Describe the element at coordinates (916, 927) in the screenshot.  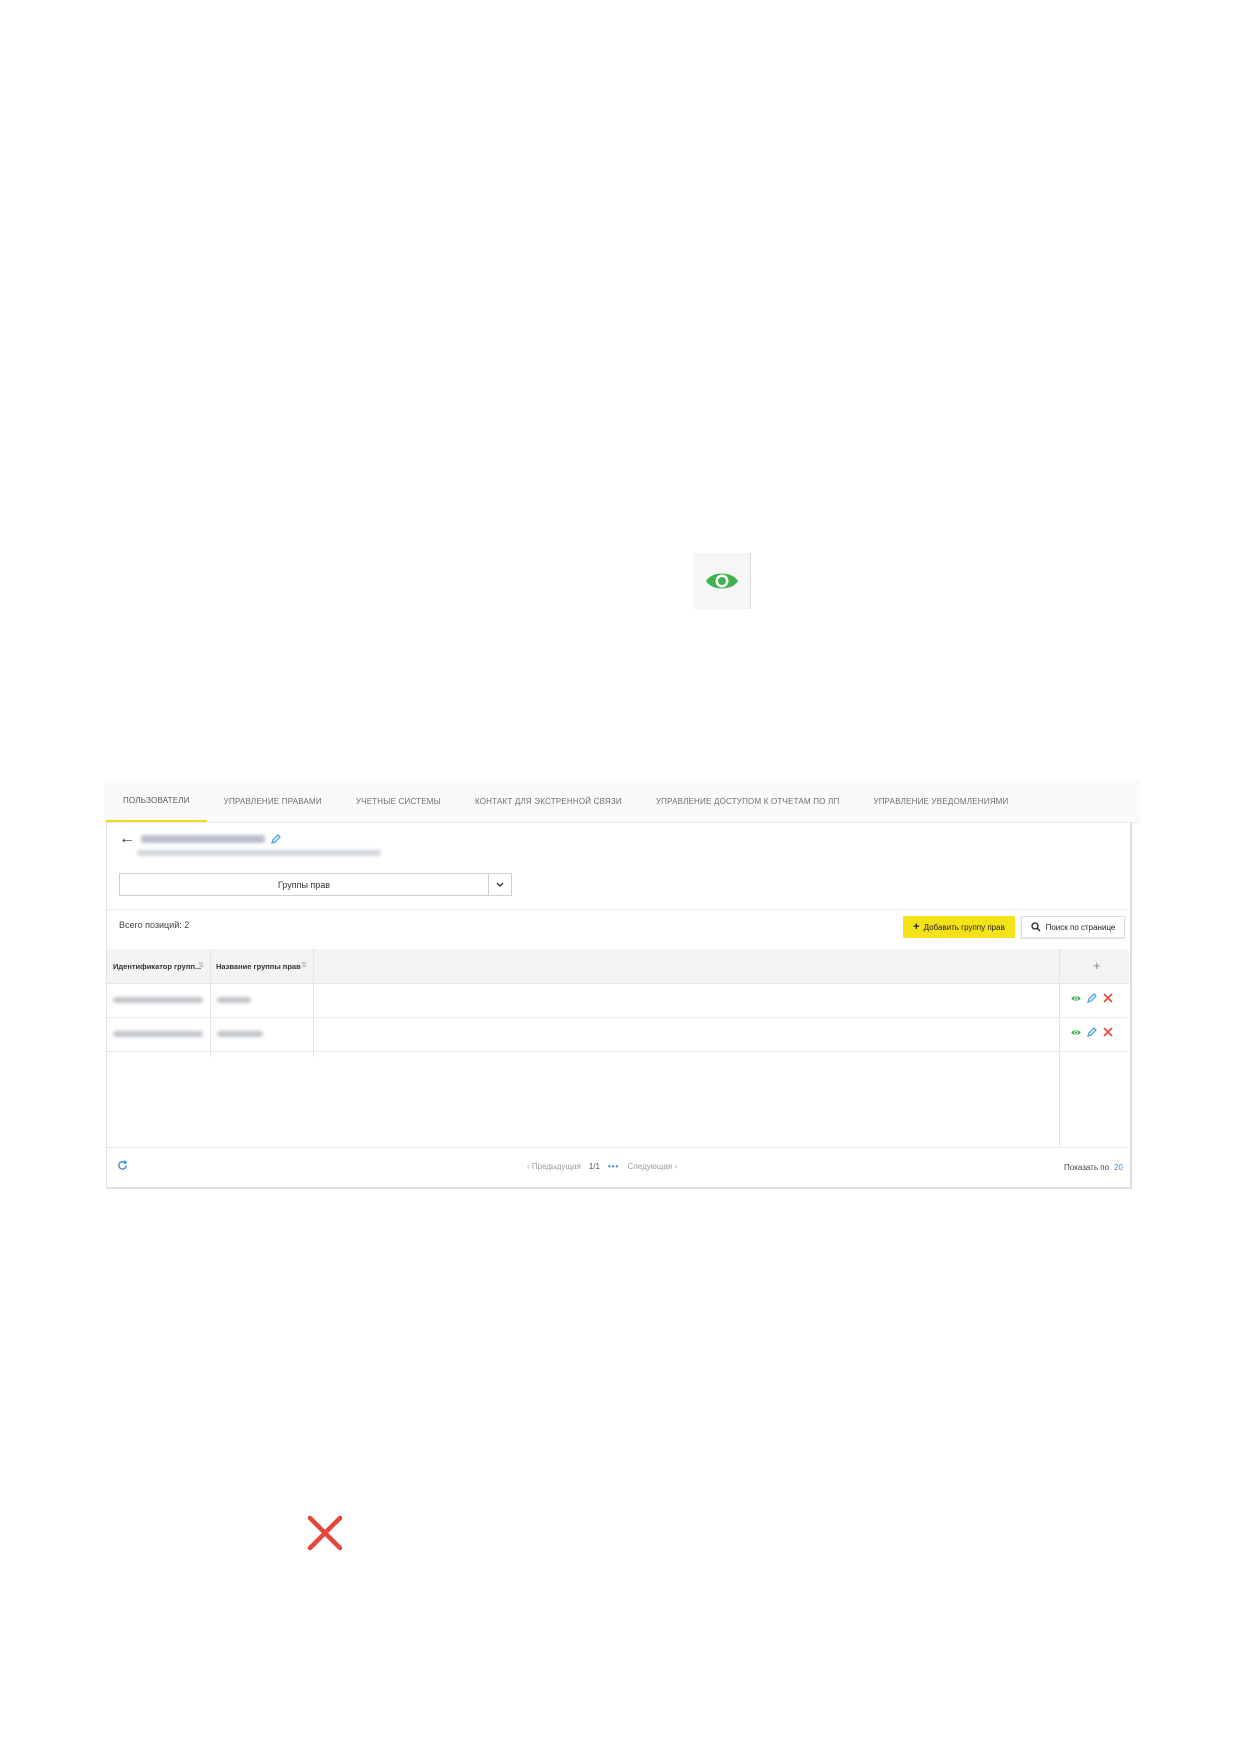
I see `plus-icon: +` at that location.